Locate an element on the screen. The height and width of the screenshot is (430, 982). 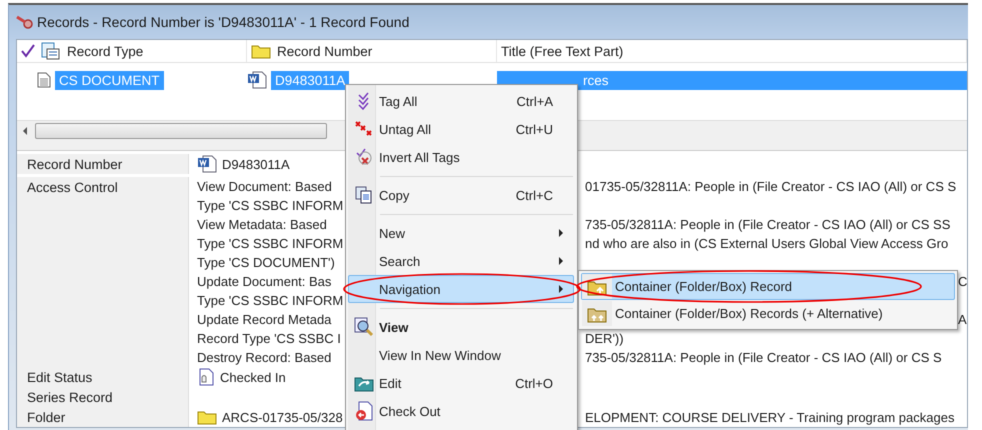
field-value: D9483011A is located at coordinates (256, 164).